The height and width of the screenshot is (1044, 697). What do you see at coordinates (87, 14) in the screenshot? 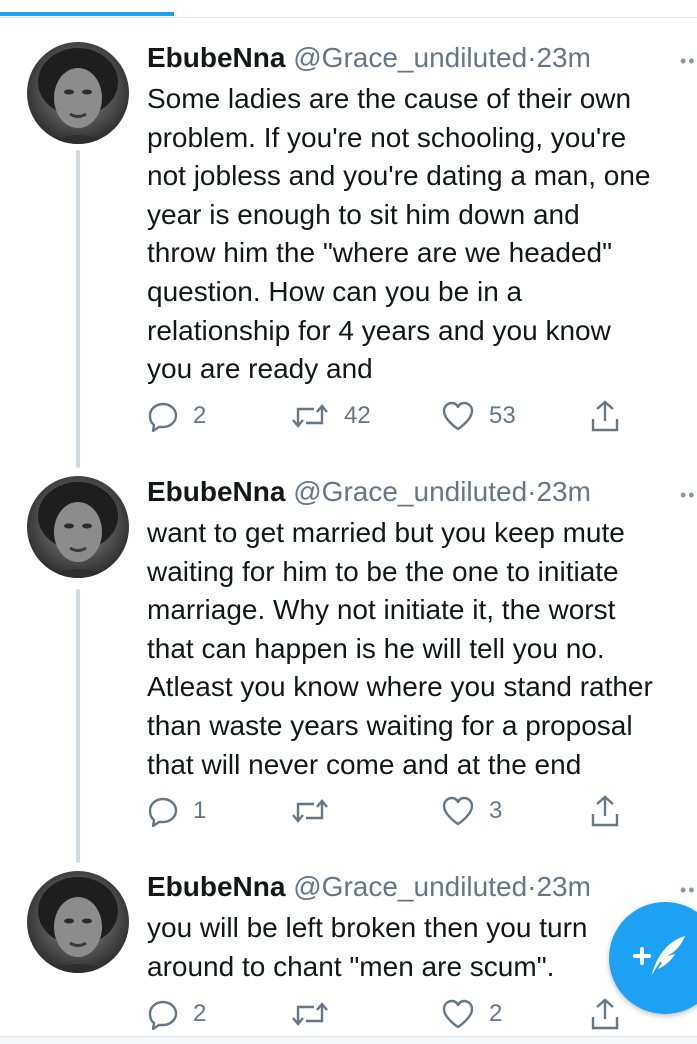
I see `tab-indicator` at bounding box center [87, 14].